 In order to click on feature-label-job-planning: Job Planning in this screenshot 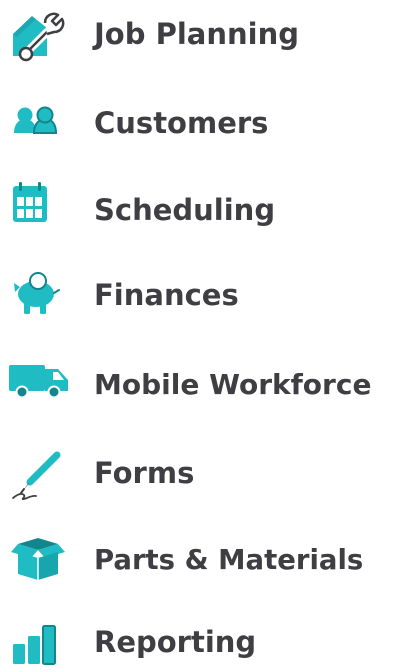, I will do `click(196, 34)`.